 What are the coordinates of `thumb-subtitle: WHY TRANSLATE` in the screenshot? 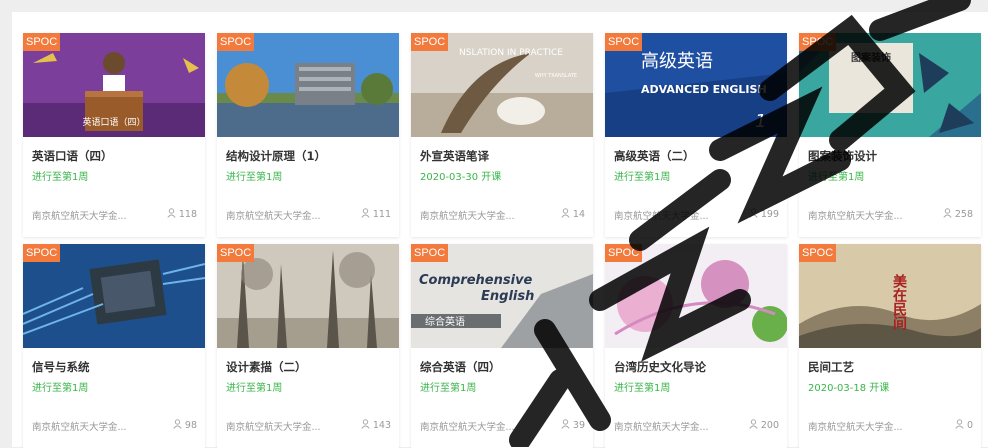 It's located at (556, 76).